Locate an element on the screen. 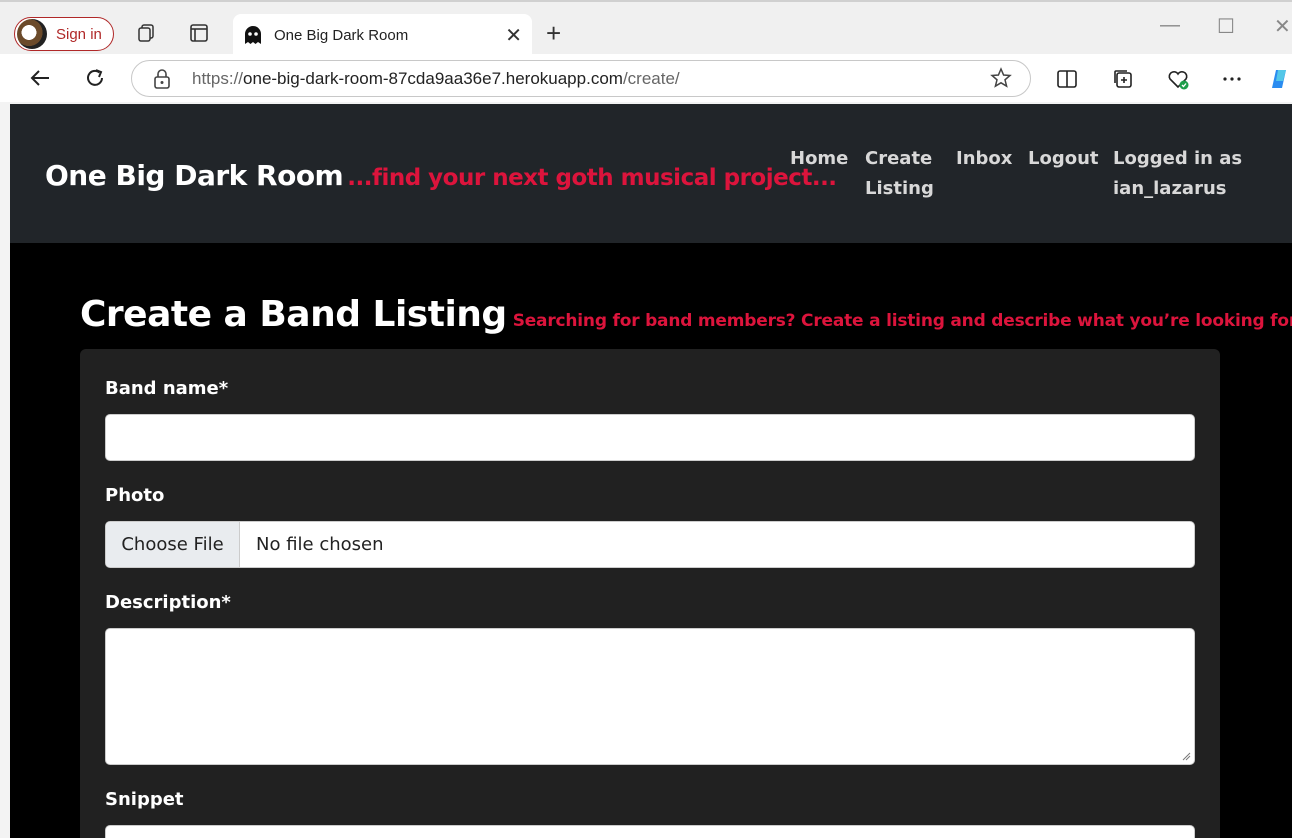 This screenshot has width=1292, height=838. url-prefix: https:// is located at coordinates (218, 78).